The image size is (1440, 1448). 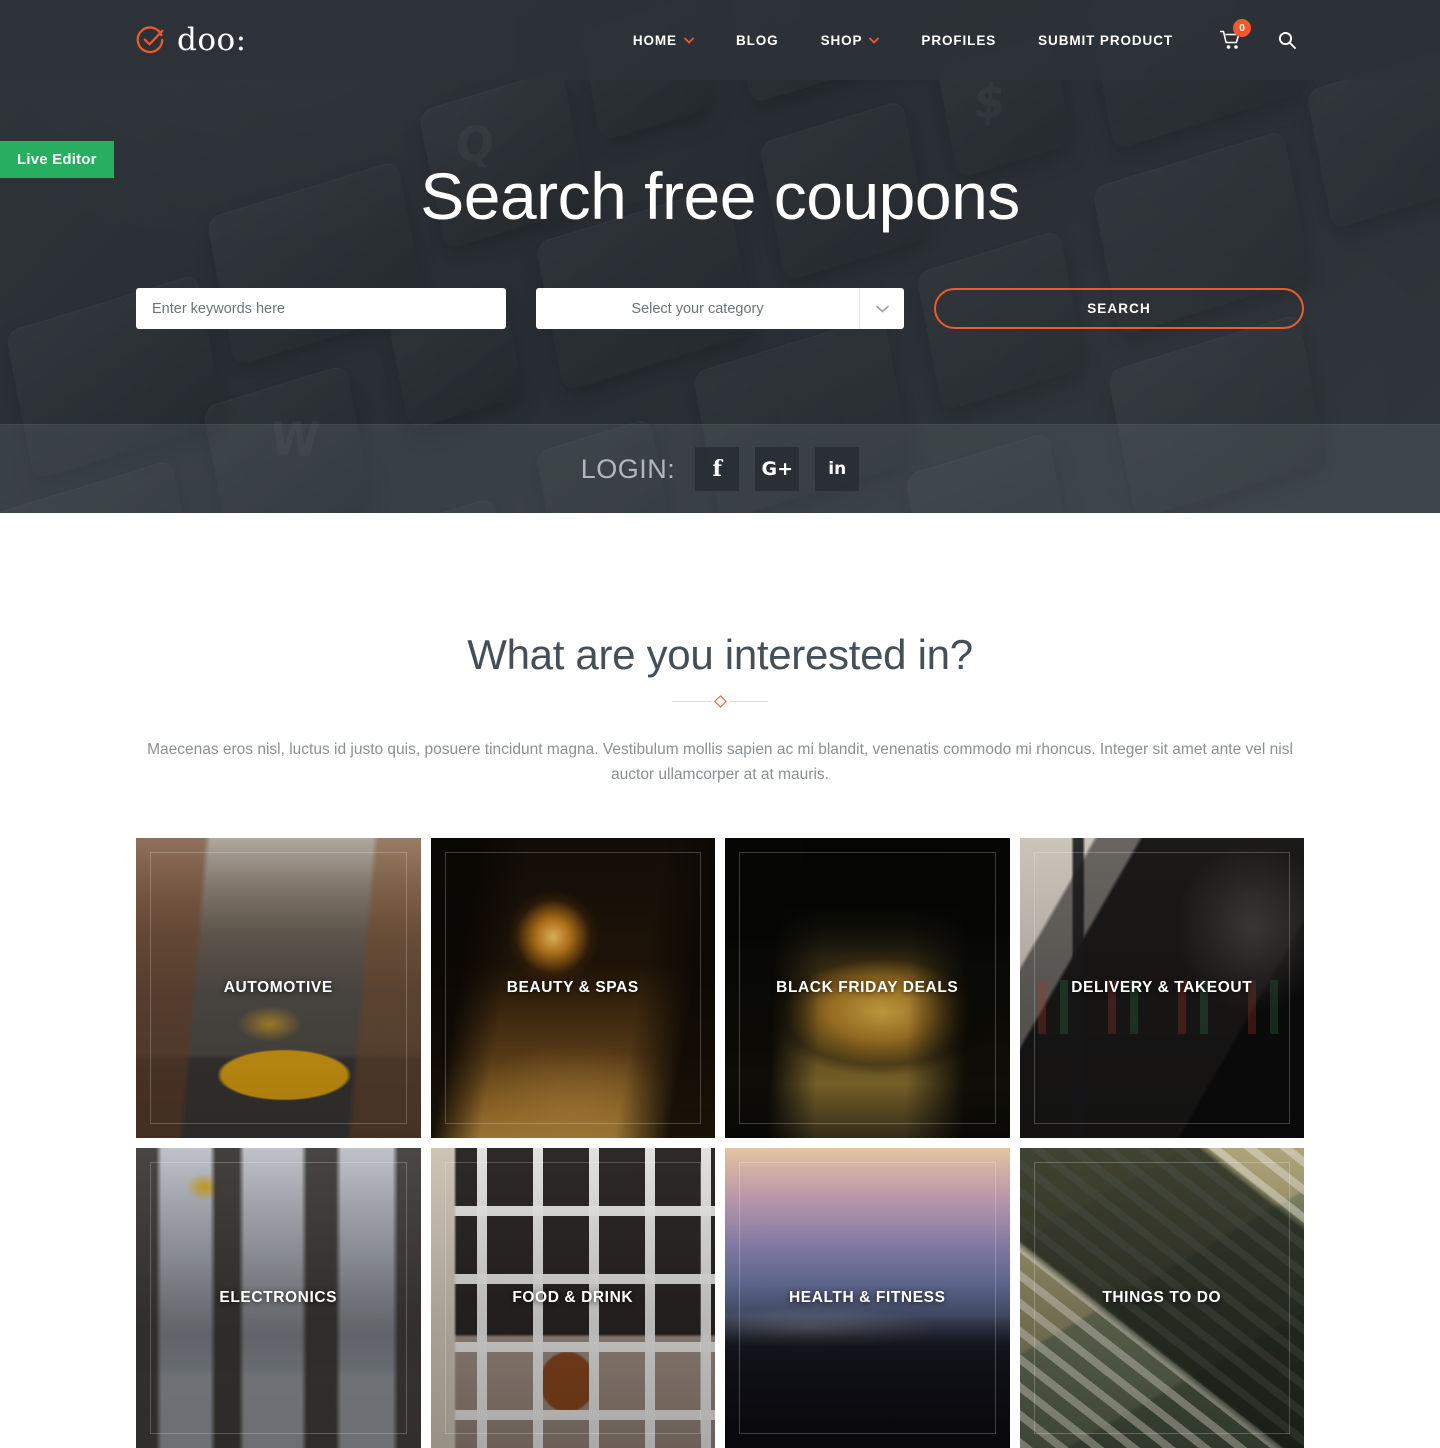 I want to click on check-circle-icon, so click(x=150, y=40).